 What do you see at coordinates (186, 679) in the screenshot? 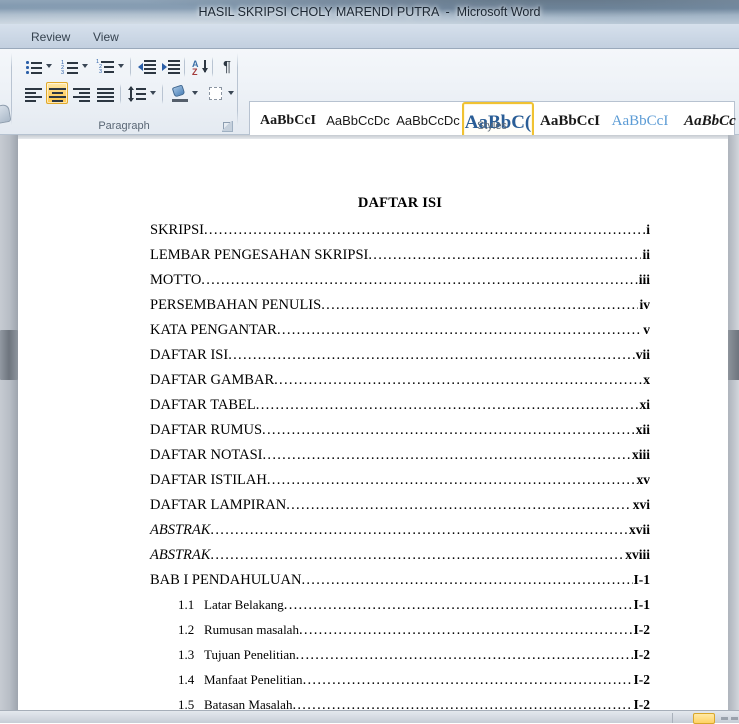
I see `toc-entry-number: 1.4` at bounding box center [186, 679].